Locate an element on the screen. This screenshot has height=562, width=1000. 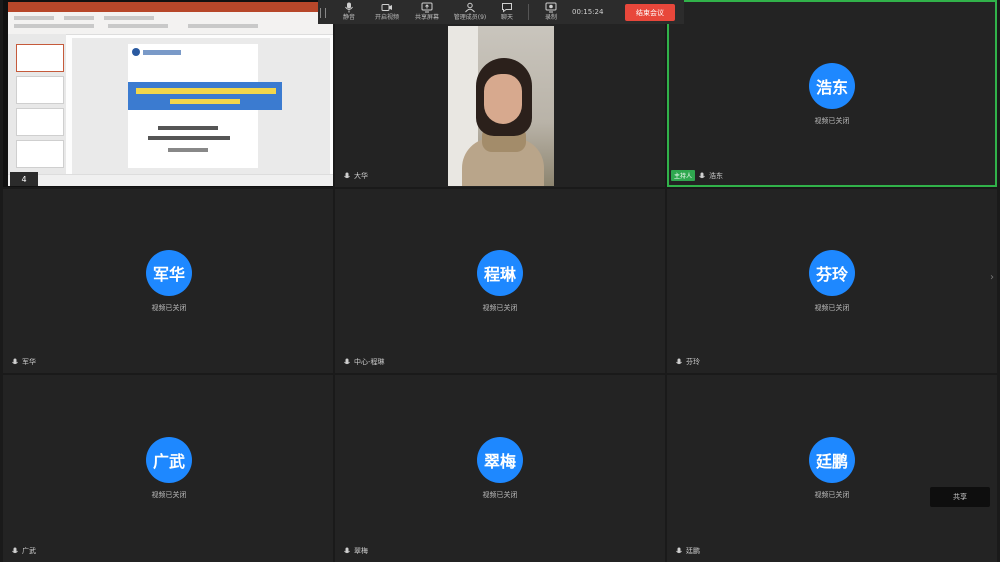
mute-button: 静音 is located at coordinates (349, 13).